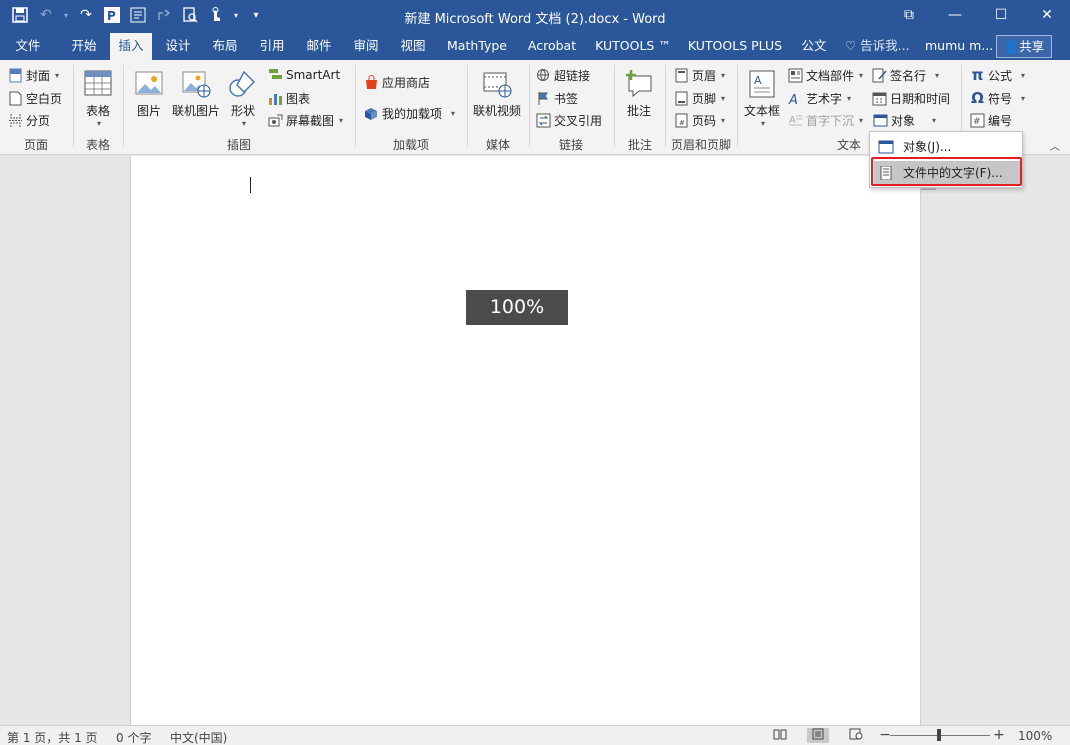 The width and height of the screenshot is (1070, 745). I want to click on language-indicator: 中文(中国), so click(198, 737).